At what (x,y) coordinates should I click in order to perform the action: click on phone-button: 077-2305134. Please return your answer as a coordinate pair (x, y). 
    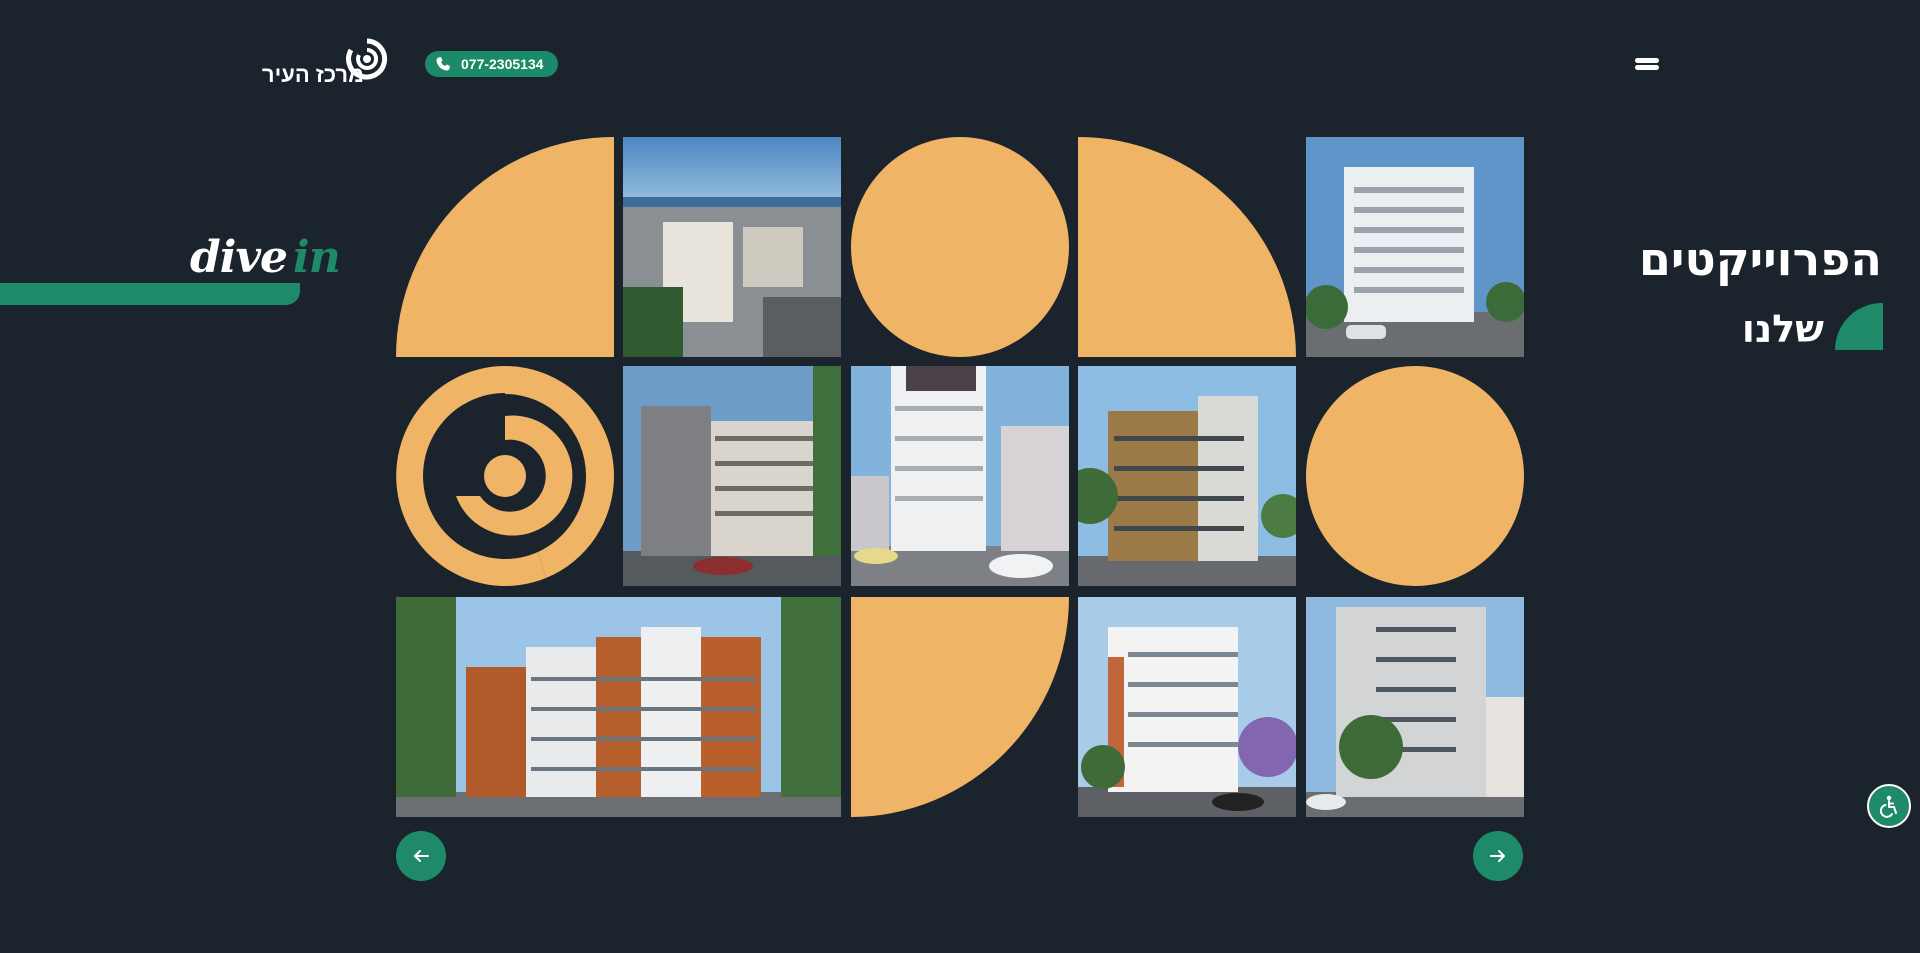
    Looking at the image, I should click on (491, 64).